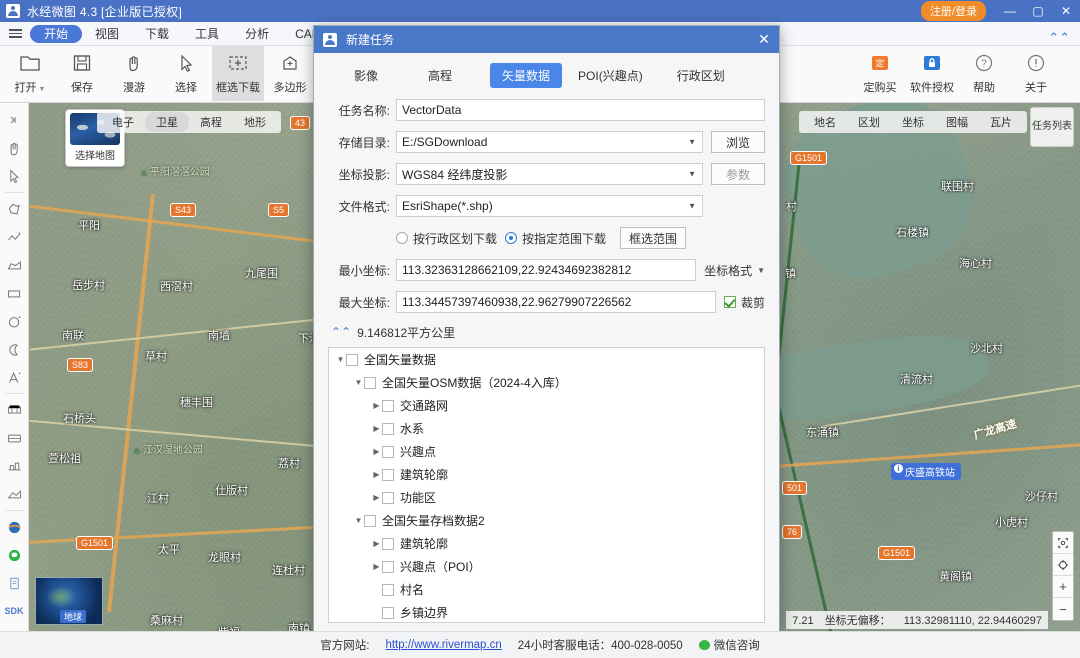 This screenshot has height=658, width=1080. What do you see at coordinates (1063, 587) in the screenshot?
I see `zoom-in-button: +` at bounding box center [1063, 587].